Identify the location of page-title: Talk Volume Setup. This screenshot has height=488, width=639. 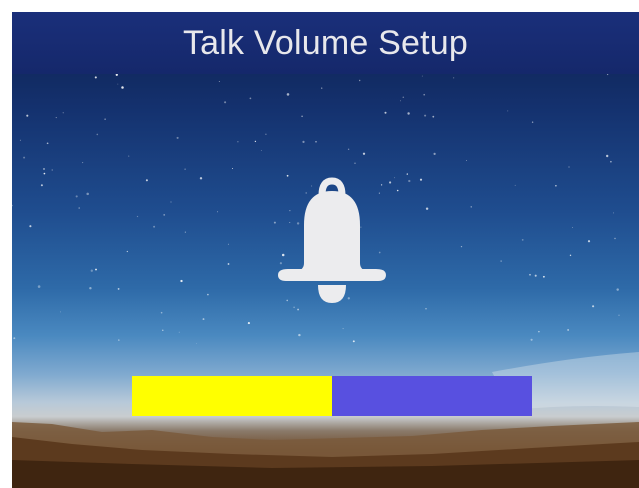
(325, 42).